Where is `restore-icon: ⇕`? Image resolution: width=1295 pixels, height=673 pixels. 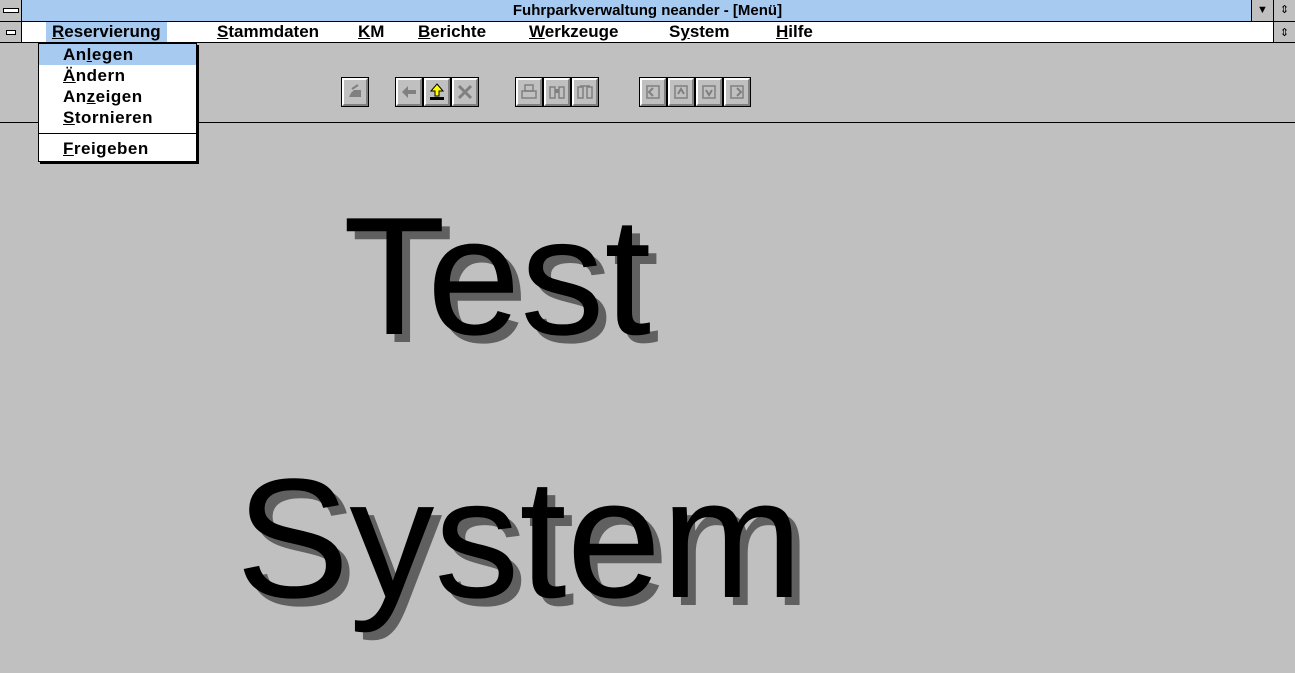 restore-icon: ⇕ is located at coordinates (1284, 10).